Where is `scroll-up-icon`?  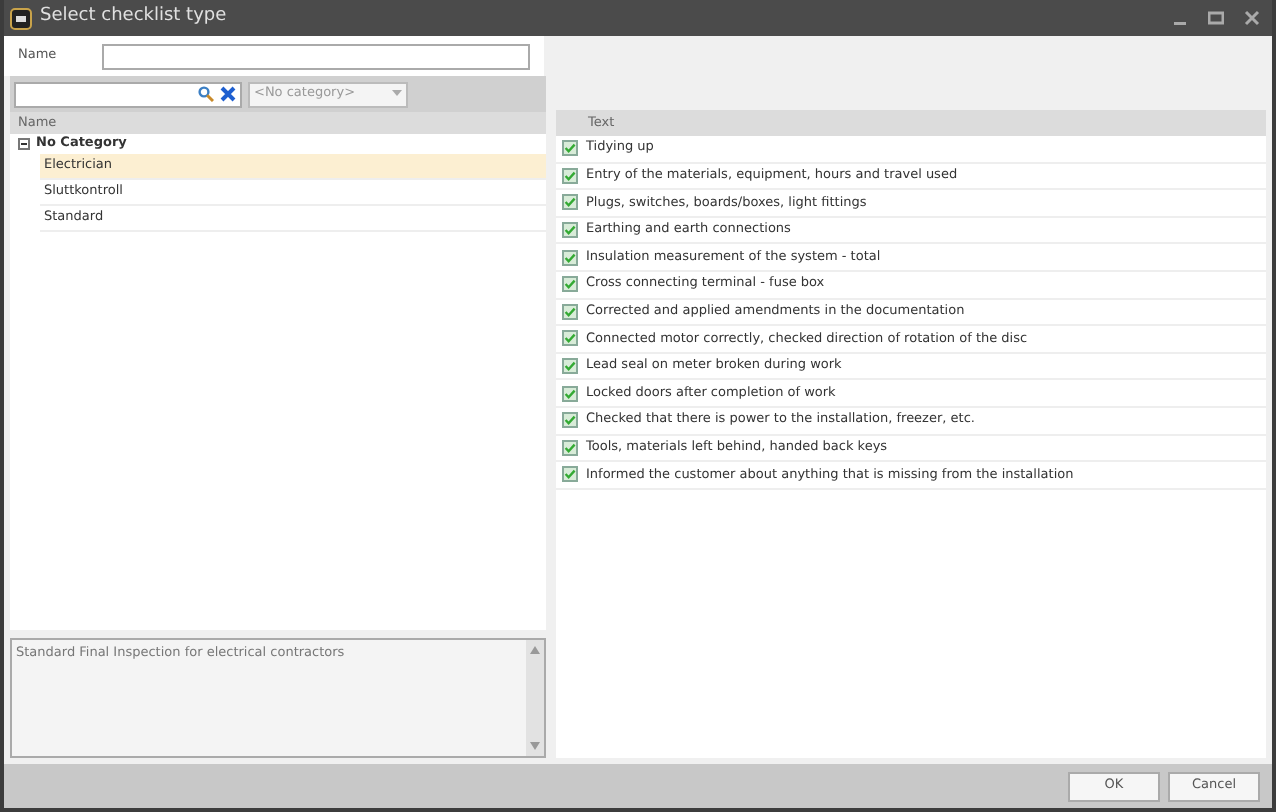 scroll-up-icon is located at coordinates (535, 650).